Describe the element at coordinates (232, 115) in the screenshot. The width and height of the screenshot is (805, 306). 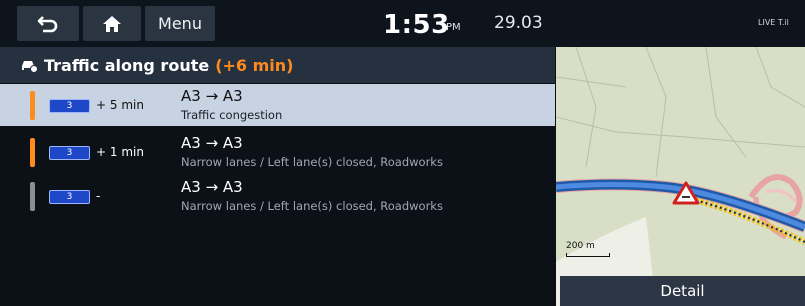
I see `incident-description: Traffic congestion` at that location.